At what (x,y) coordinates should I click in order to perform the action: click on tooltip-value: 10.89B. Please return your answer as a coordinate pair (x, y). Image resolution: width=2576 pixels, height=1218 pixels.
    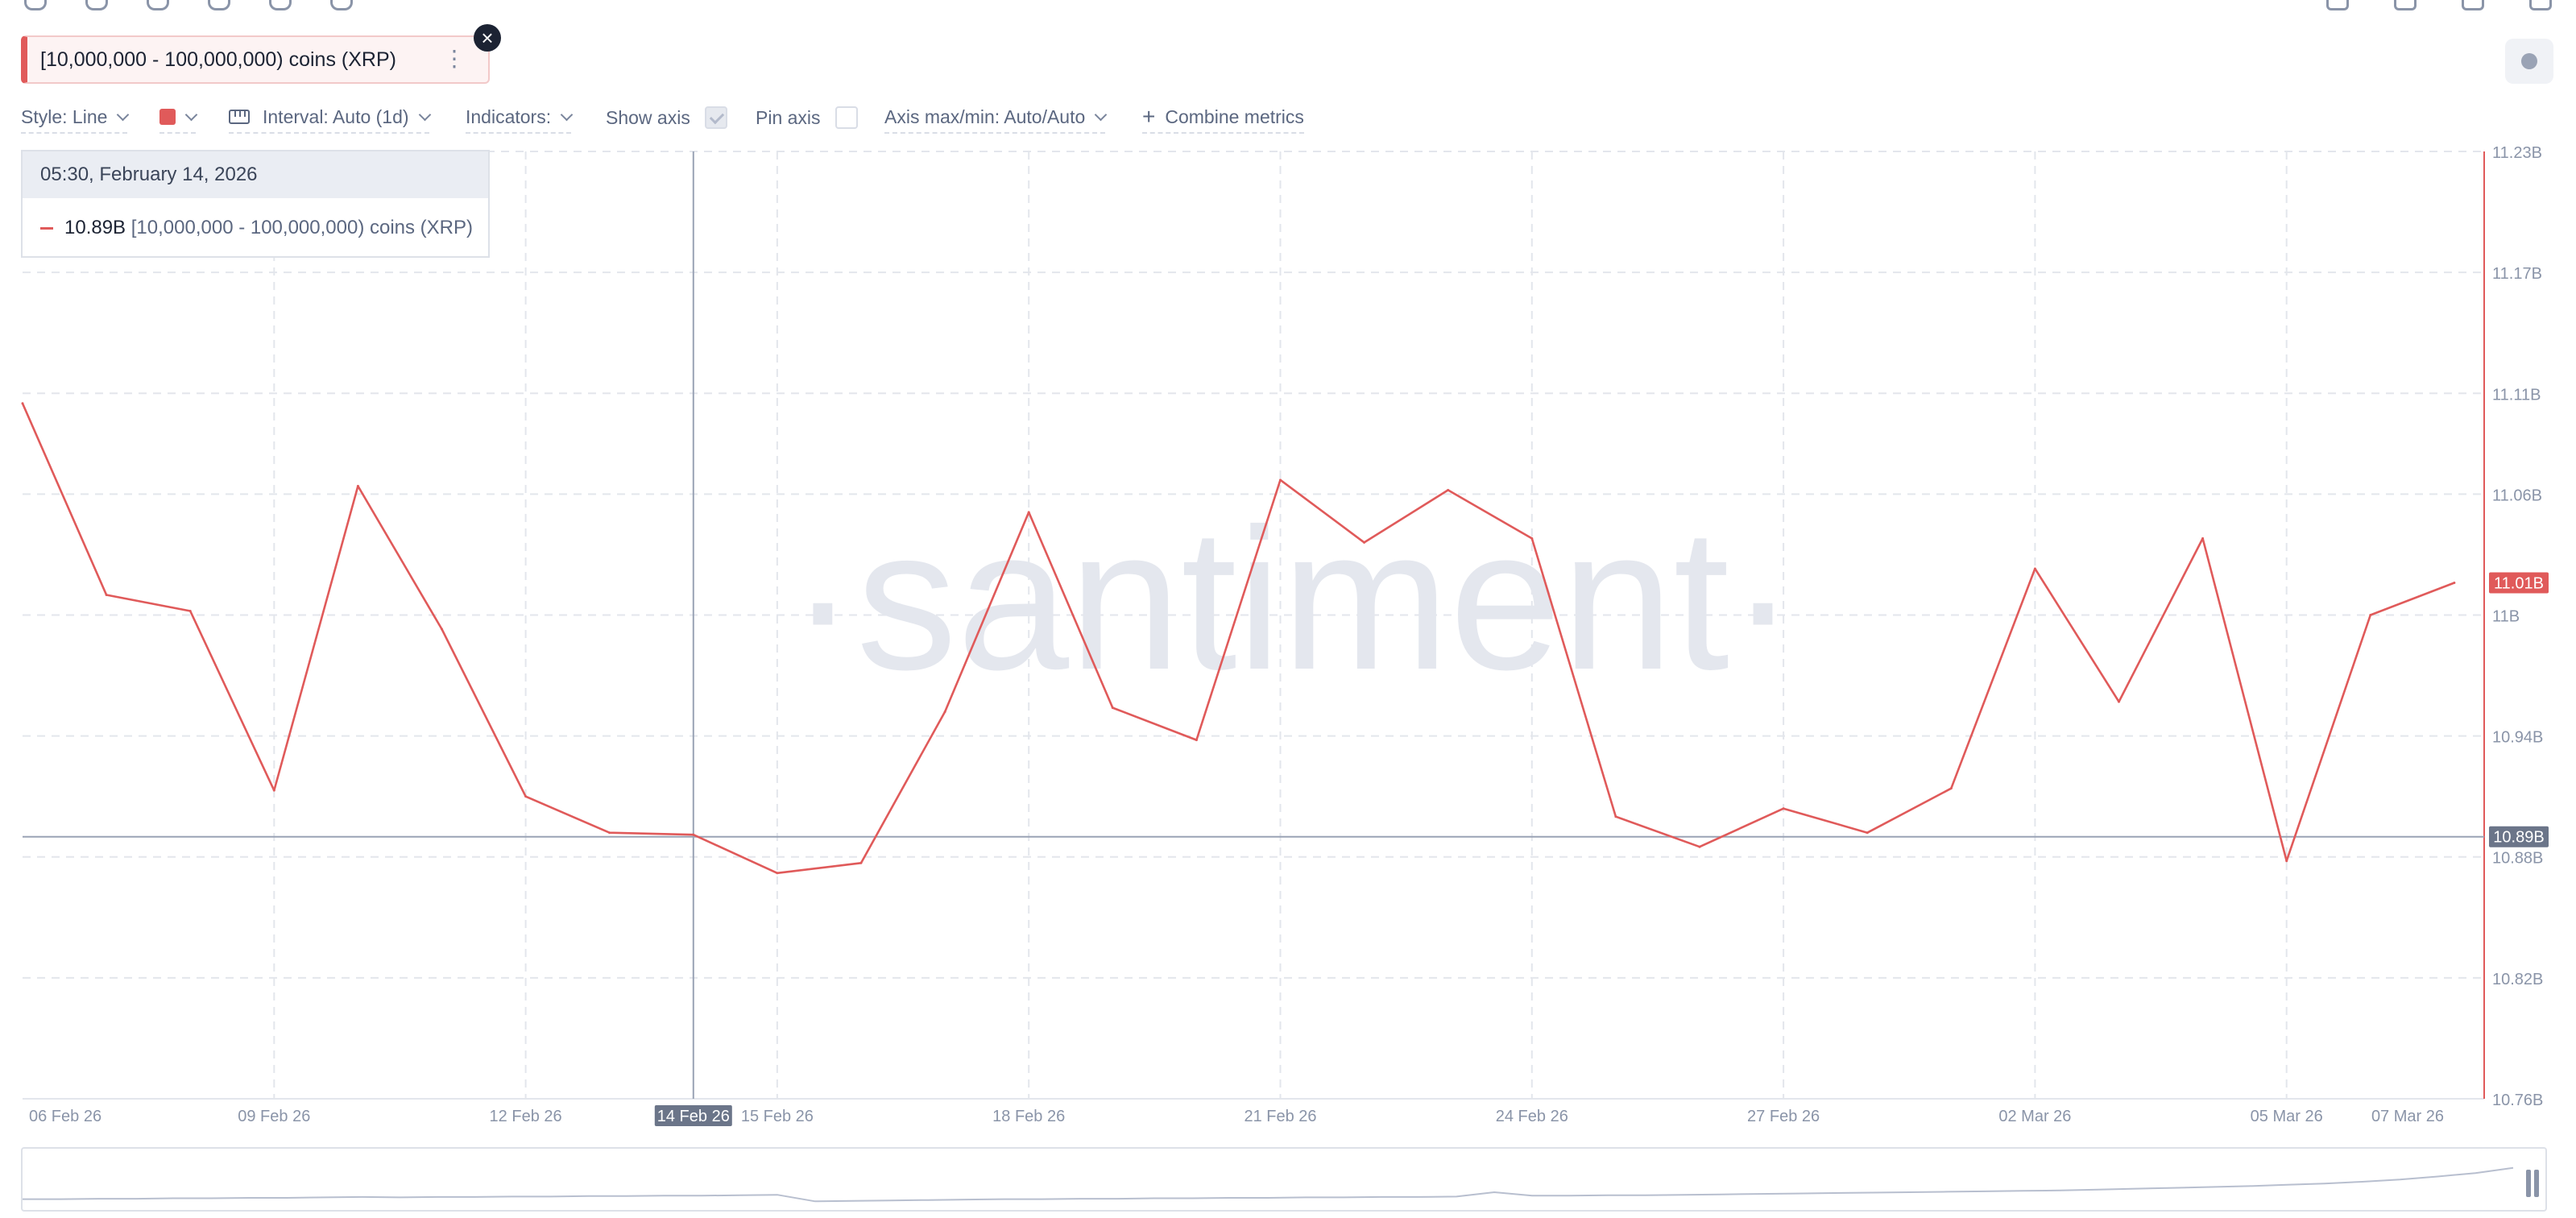
    Looking at the image, I should click on (95, 227).